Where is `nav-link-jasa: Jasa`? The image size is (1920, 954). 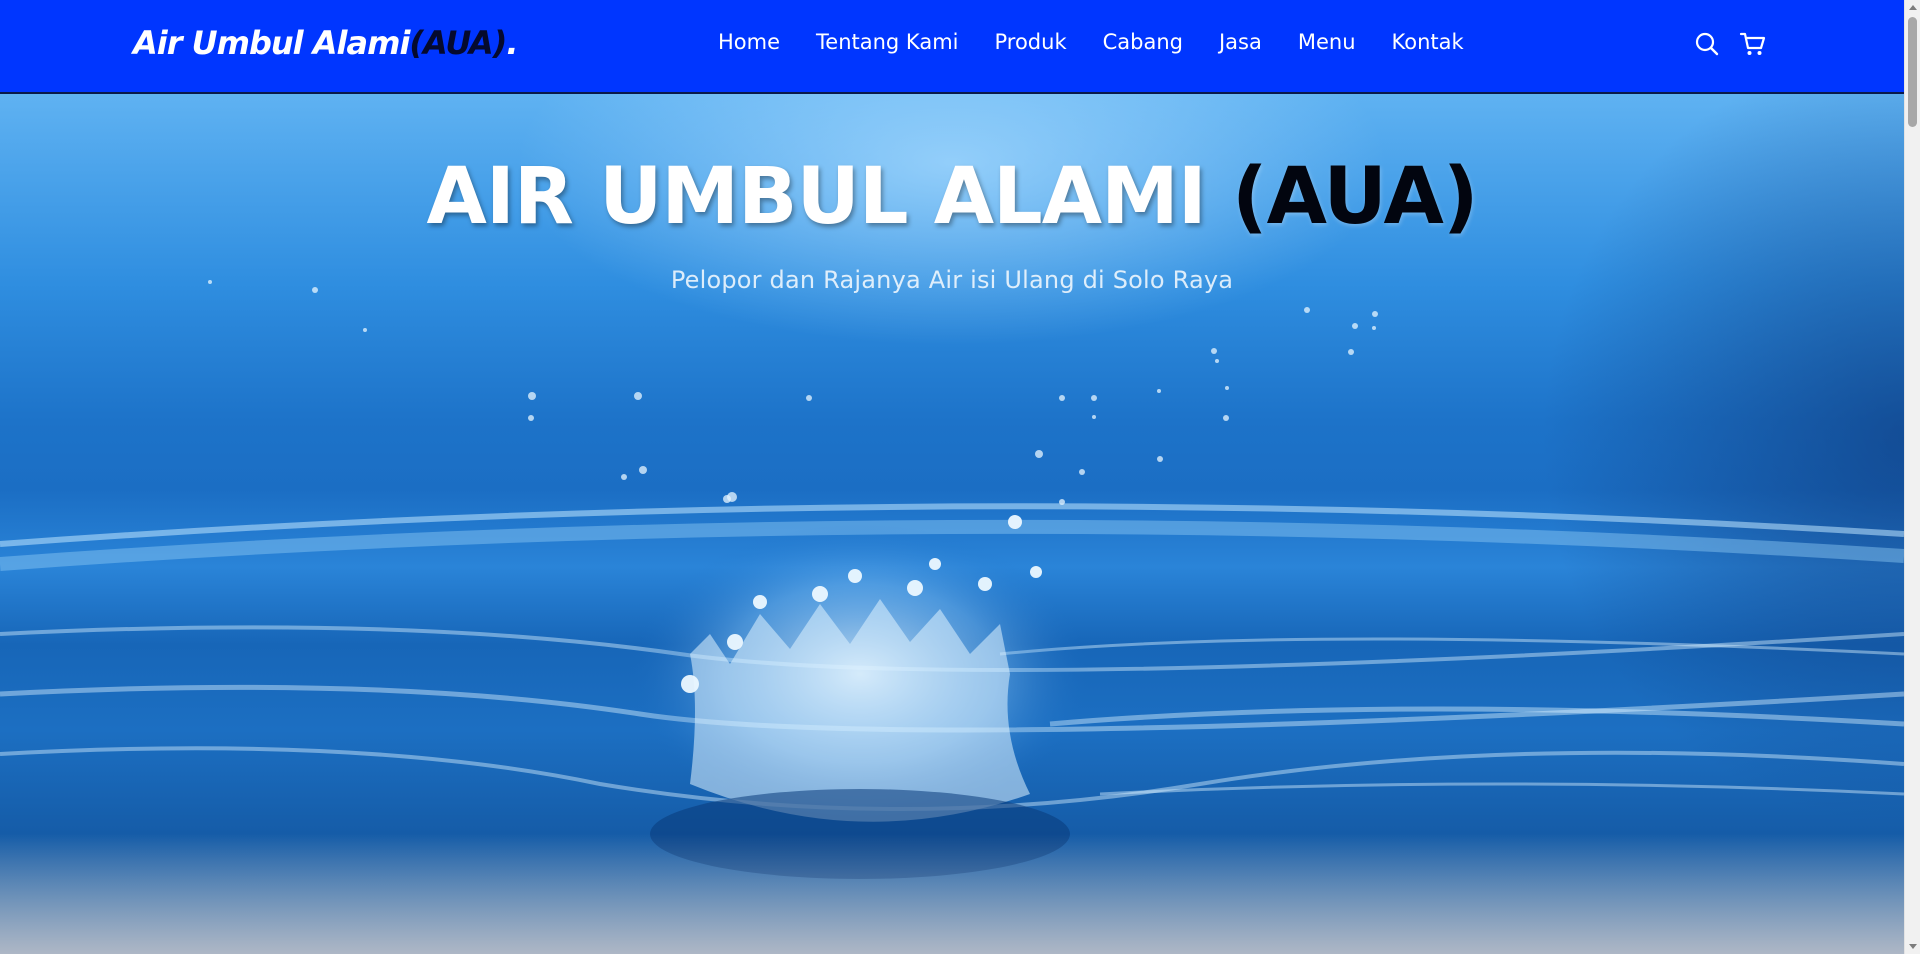
nav-link-jasa: Jasa is located at coordinates (1240, 42).